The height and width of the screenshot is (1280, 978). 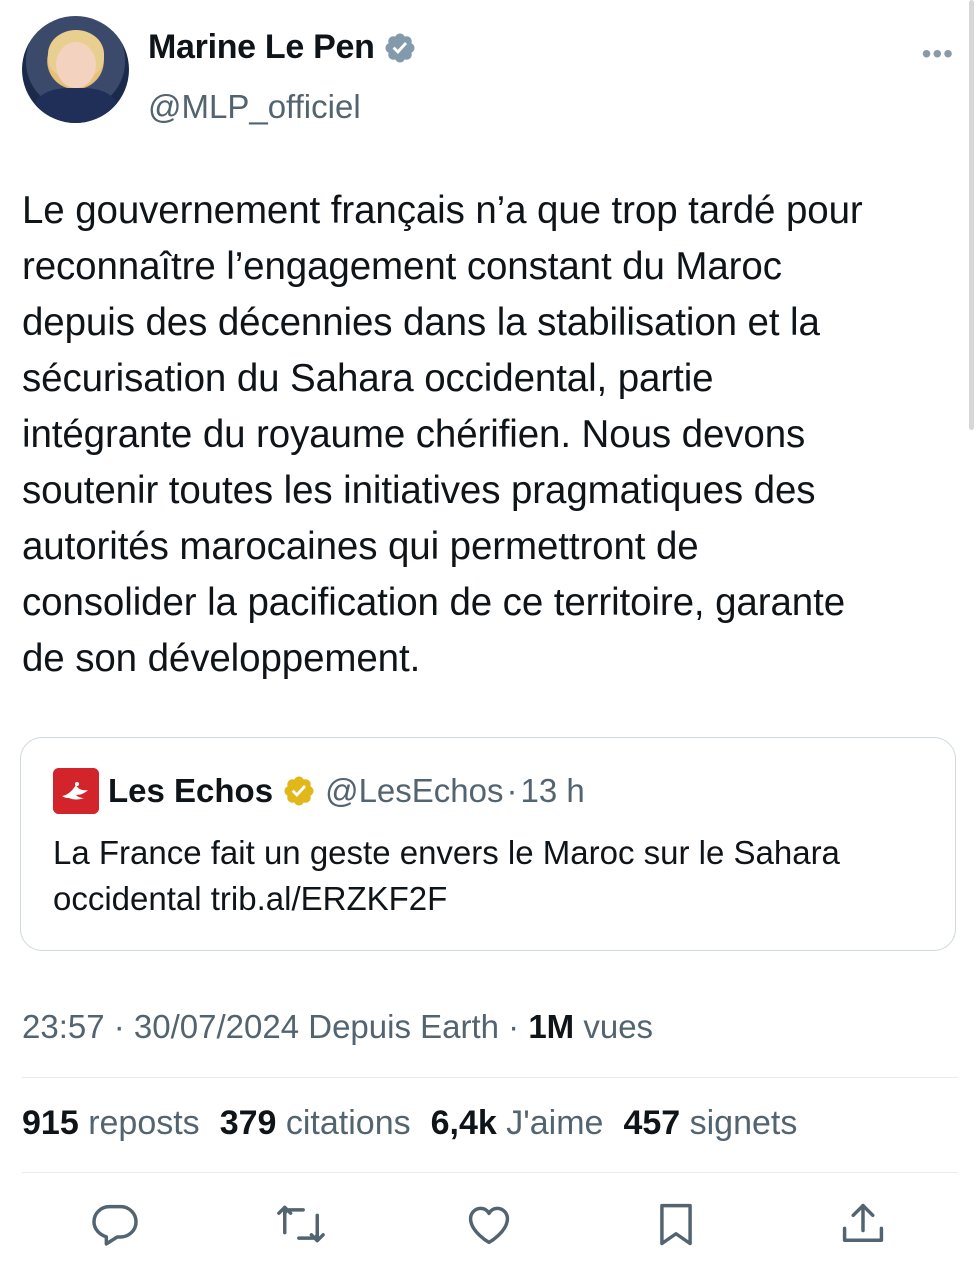 What do you see at coordinates (553, 791) in the screenshot?
I see `quoted-timestamp: 13 h` at bounding box center [553, 791].